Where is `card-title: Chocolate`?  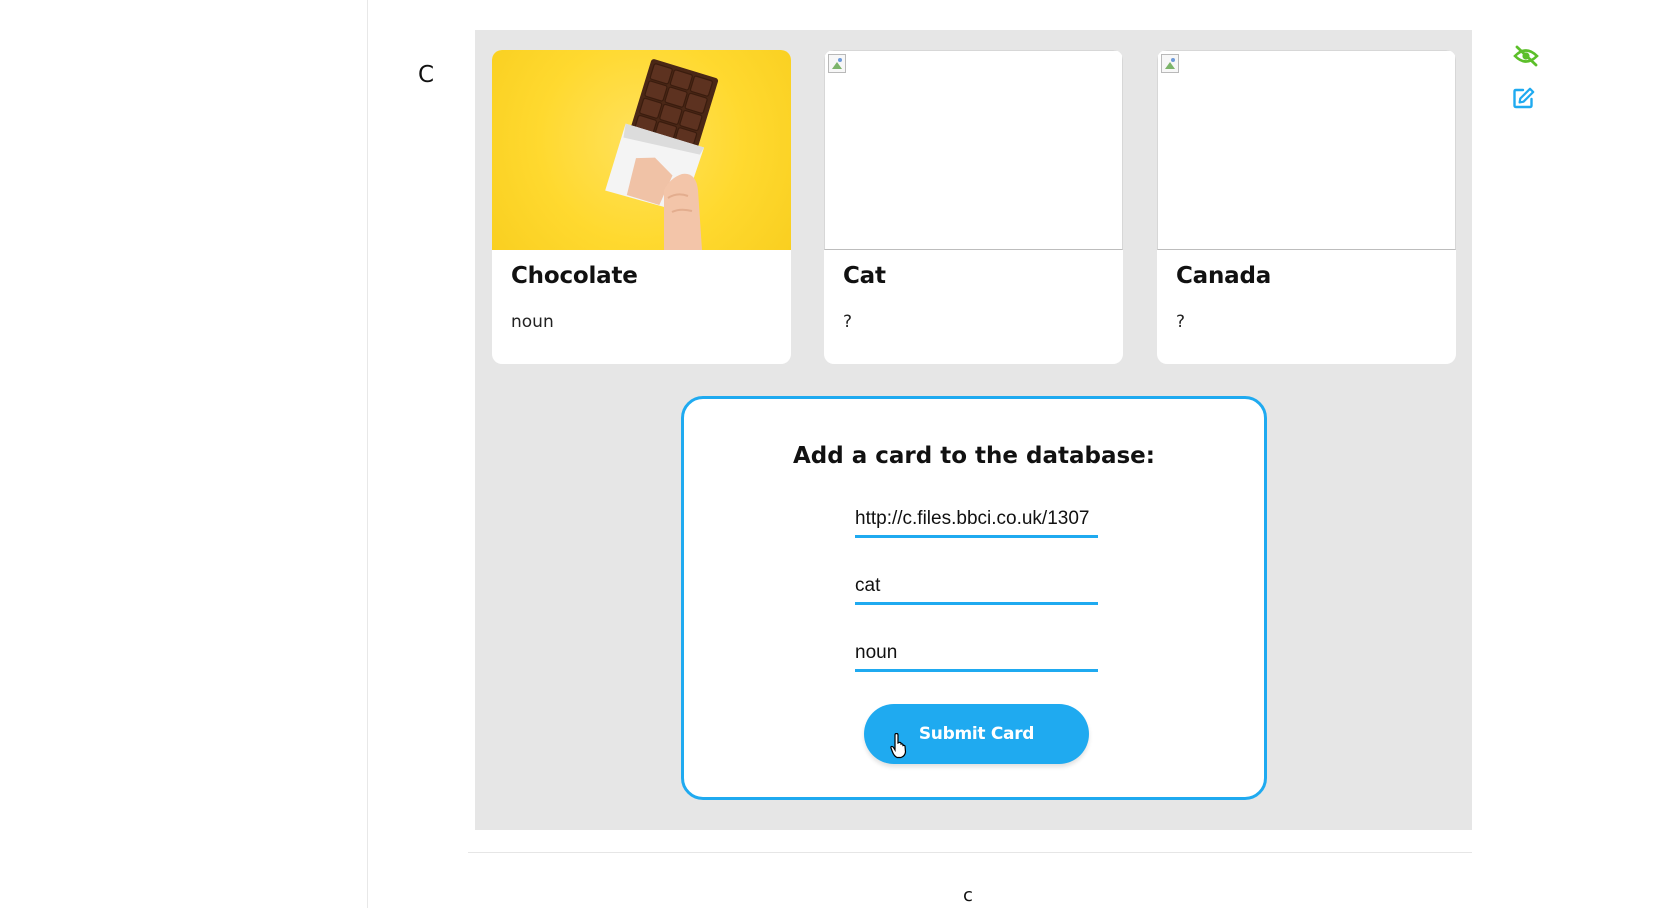
card-title: Chocolate is located at coordinates (574, 276).